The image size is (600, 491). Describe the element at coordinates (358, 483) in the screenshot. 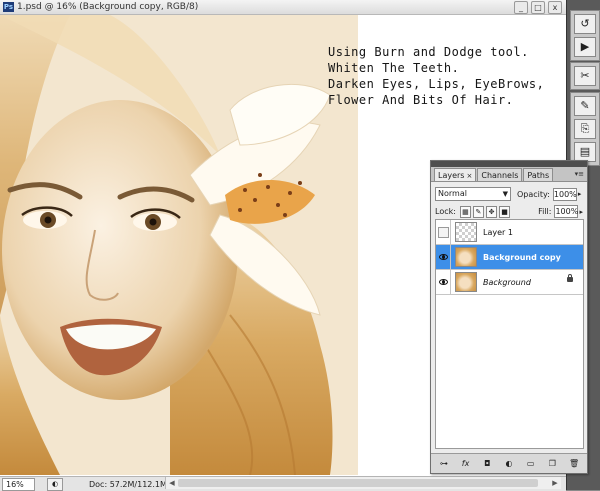

I see `scrollbar-thumb` at that location.